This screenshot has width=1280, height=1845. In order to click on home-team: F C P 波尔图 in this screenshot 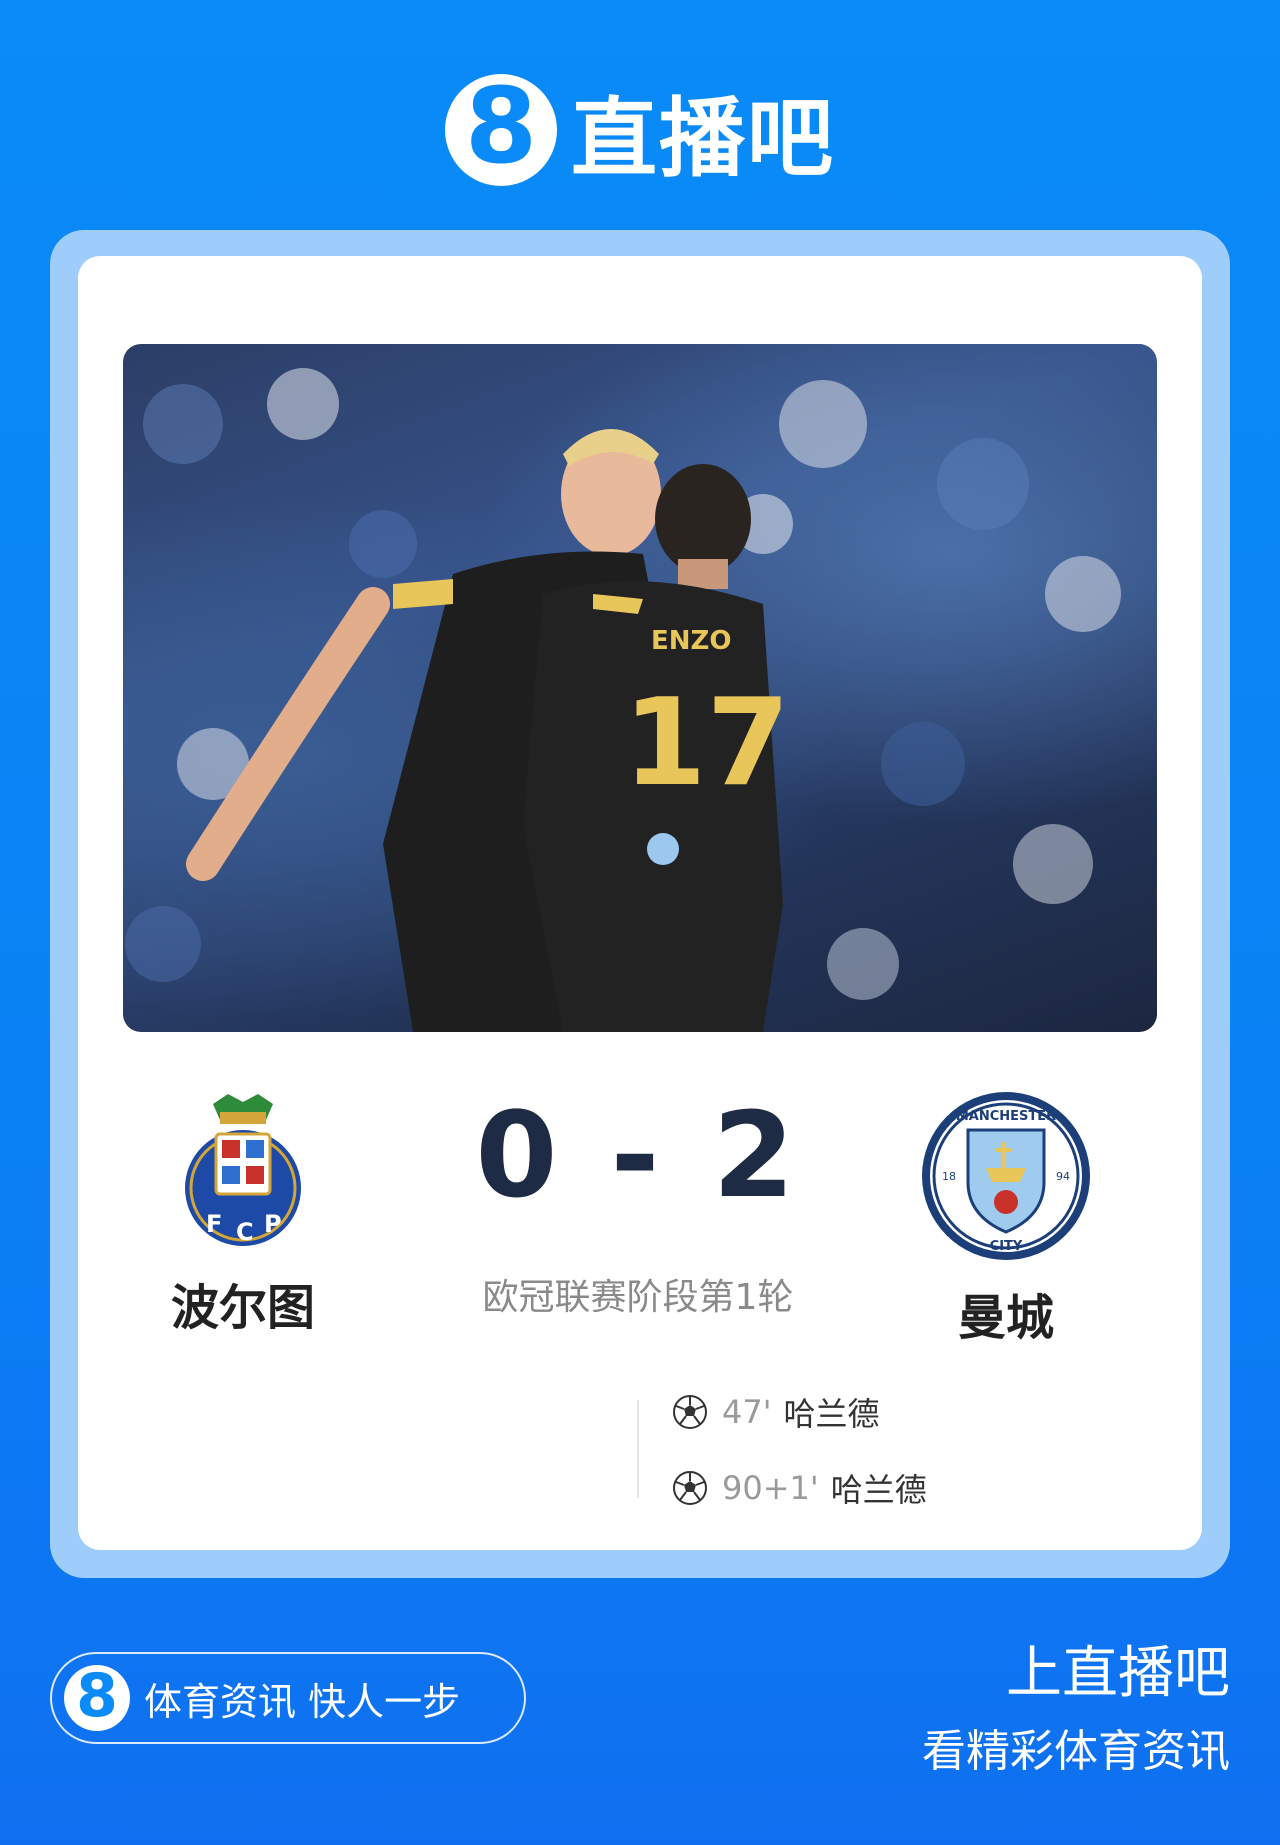, I will do `click(243, 1214)`.